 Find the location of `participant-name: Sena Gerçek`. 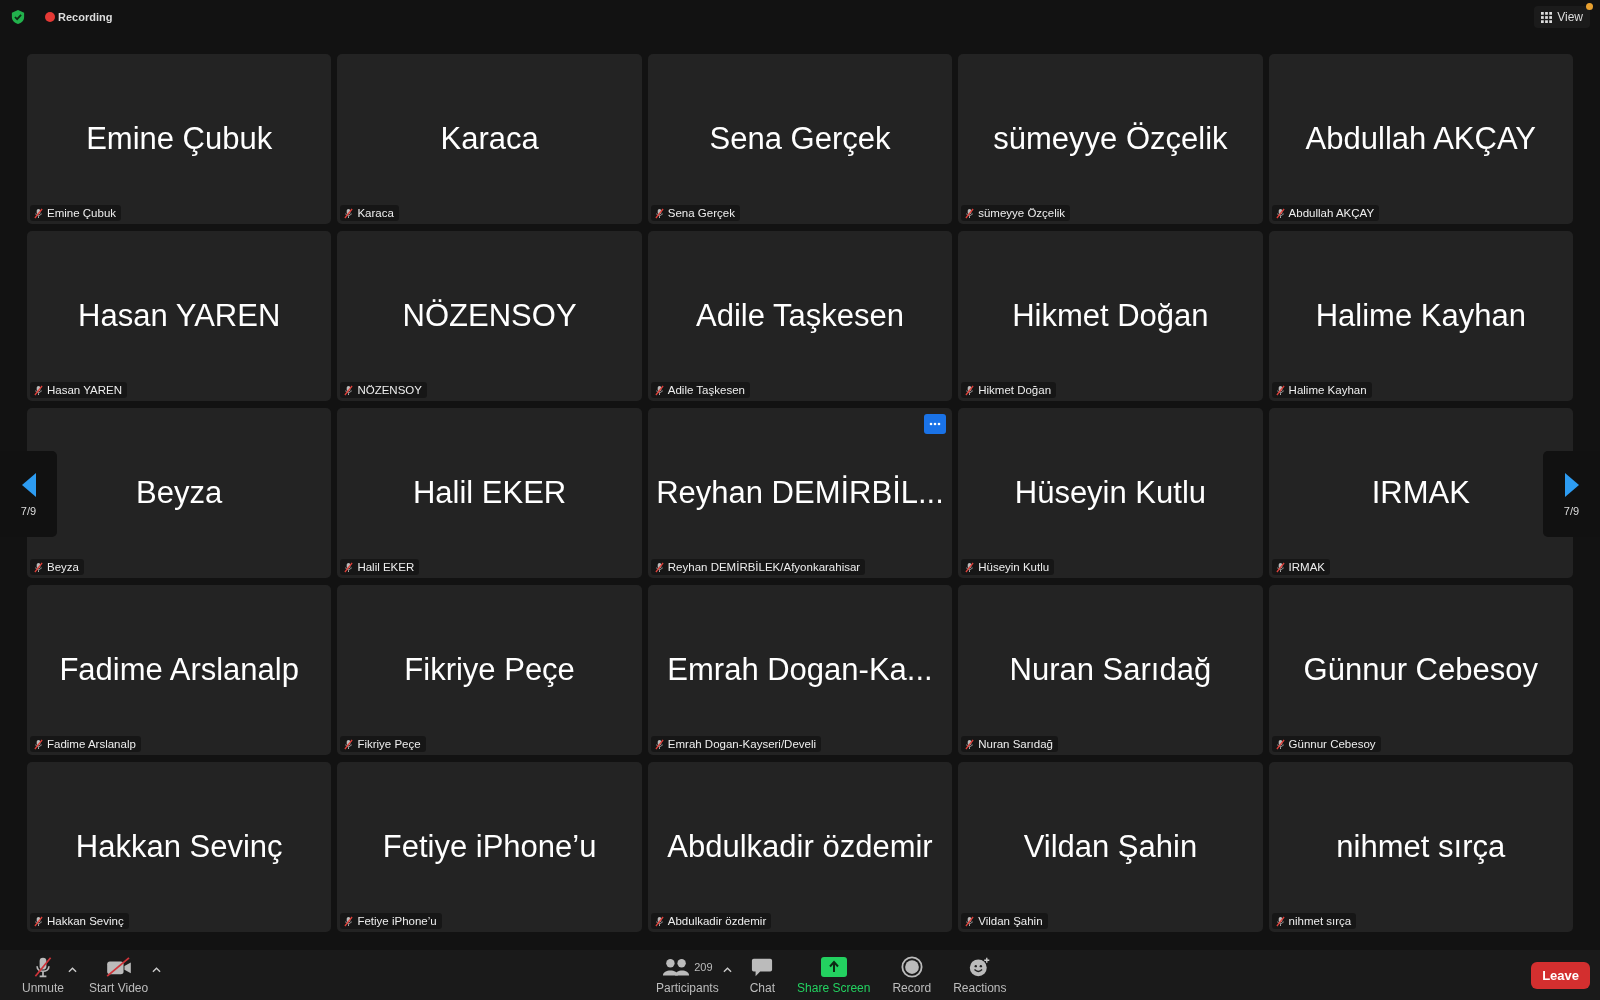

participant-name: Sena Gerçek is located at coordinates (800, 139).